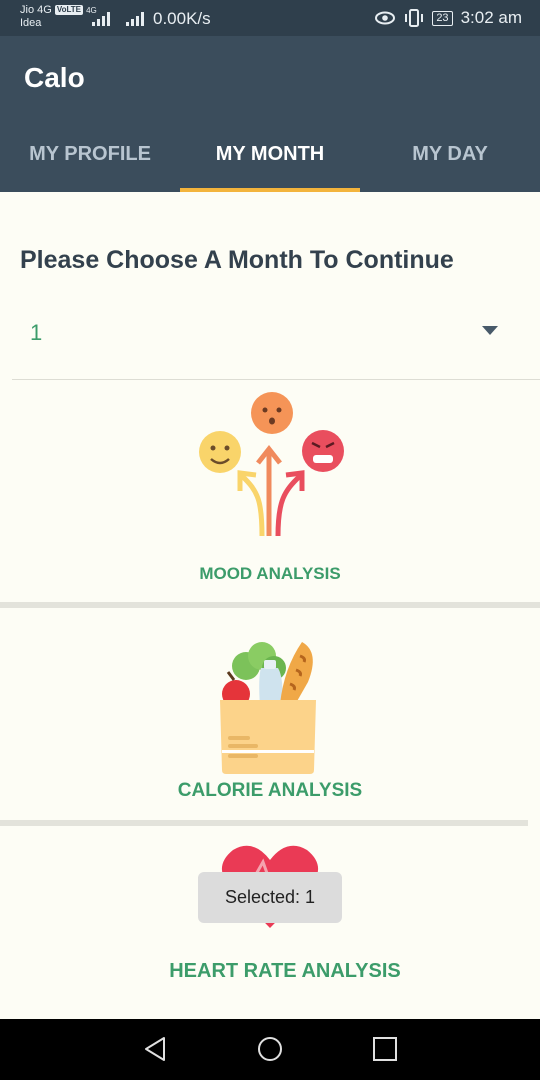  Describe the element at coordinates (442, 18) in the screenshot. I see `battery-icon: 23` at that location.